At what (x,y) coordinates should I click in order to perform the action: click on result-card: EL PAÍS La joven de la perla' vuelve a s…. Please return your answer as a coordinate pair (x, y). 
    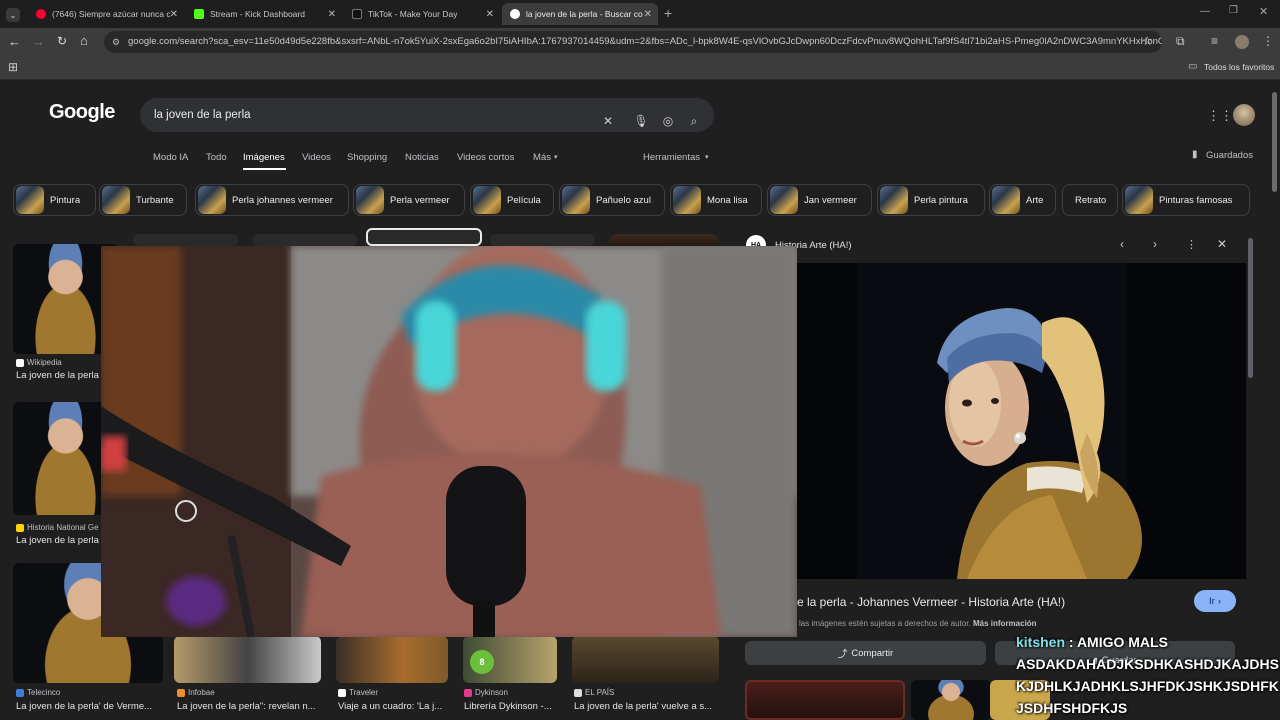
    Looking at the image, I should click on (646, 700).